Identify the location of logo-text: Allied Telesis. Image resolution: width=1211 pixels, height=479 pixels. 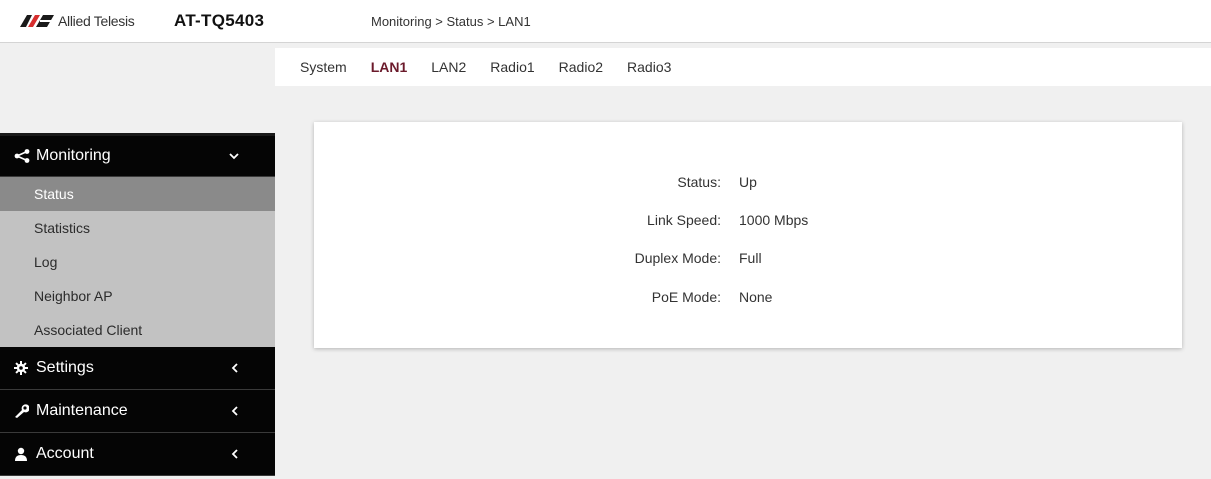
(96, 21).